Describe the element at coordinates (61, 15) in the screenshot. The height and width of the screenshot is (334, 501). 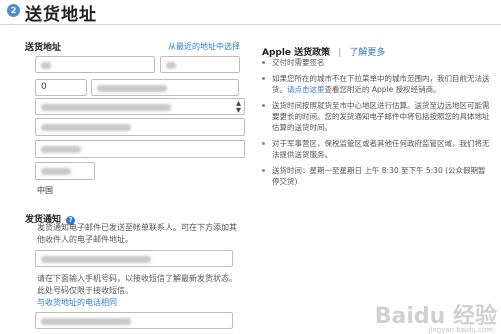
I see `page-title: 送货地址` at that location.